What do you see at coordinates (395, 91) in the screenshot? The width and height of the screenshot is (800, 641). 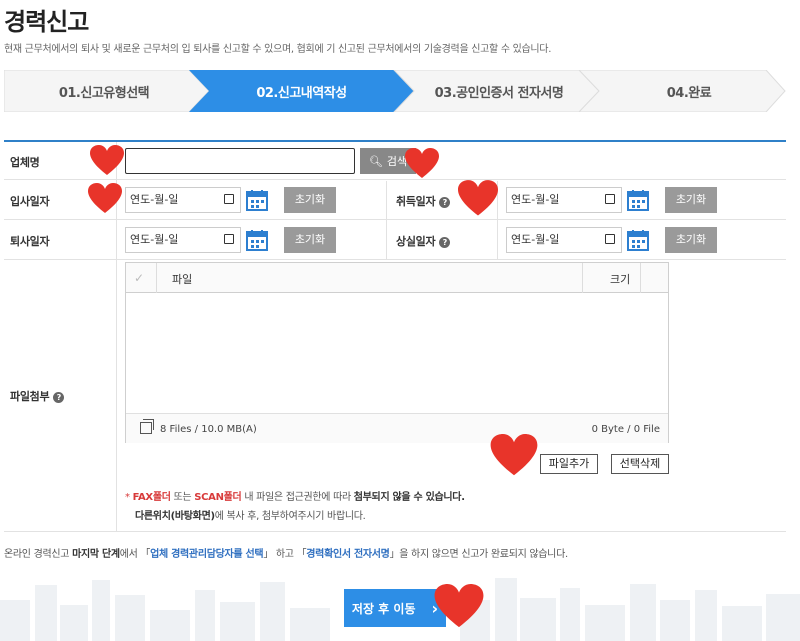 I see `step-progress: 01.신고유형선택 02.신고내역작성 03.공인인증서 전자서명 04.완료` at bounding box center [395, 91].